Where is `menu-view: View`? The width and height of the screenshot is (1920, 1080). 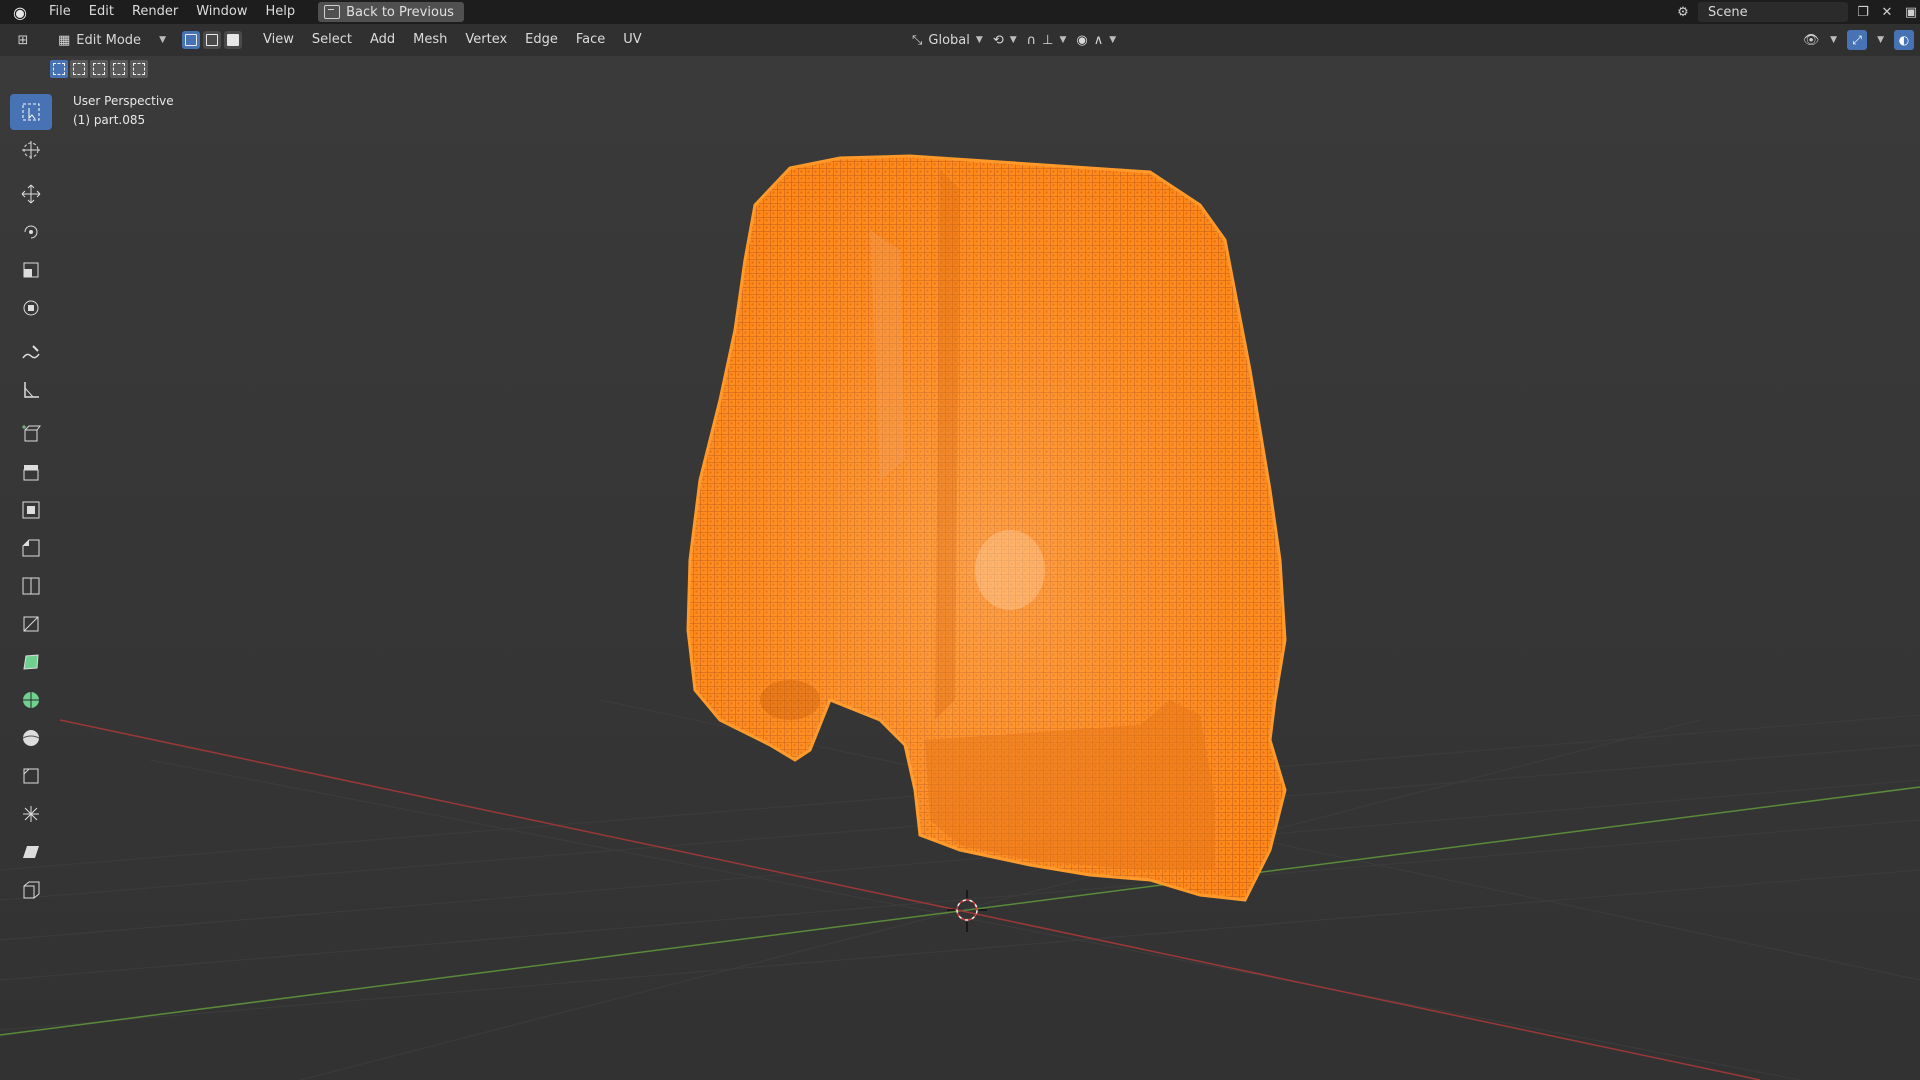
menu-view: View is located at coordinates (278, 40).